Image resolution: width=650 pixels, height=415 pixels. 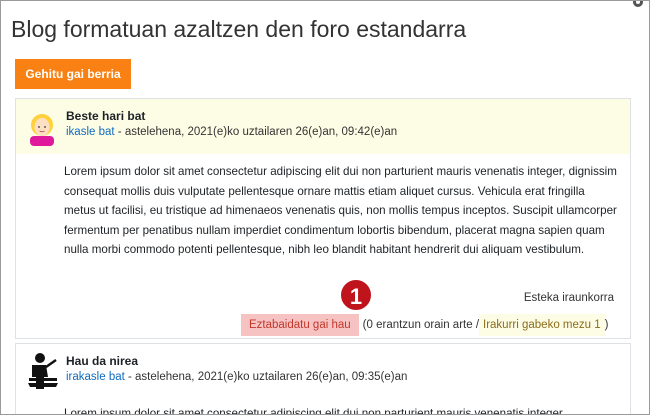 I want to click on post-subject: Hau da nirea, so click(x=102, y=361).